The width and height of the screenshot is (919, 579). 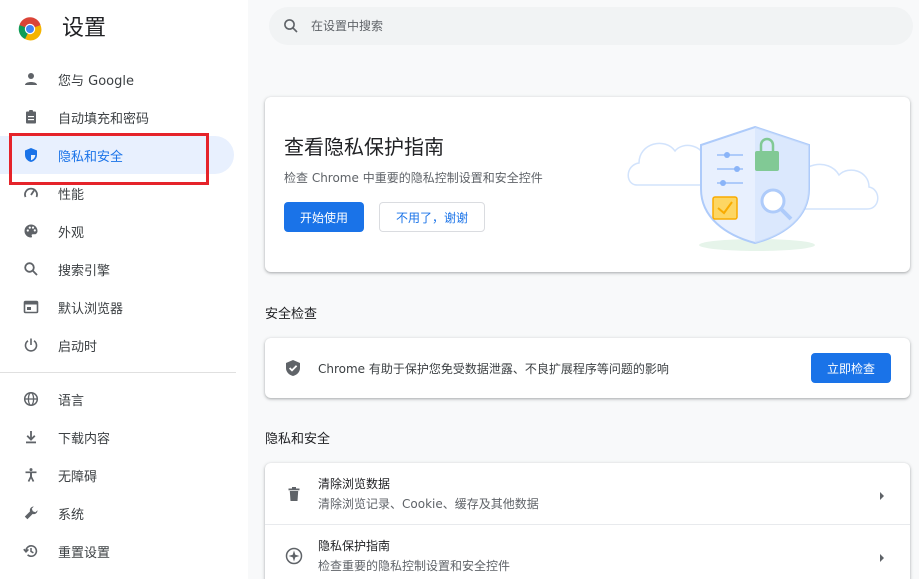 I want to click on wrench-icon, so click(x=31, y=513).